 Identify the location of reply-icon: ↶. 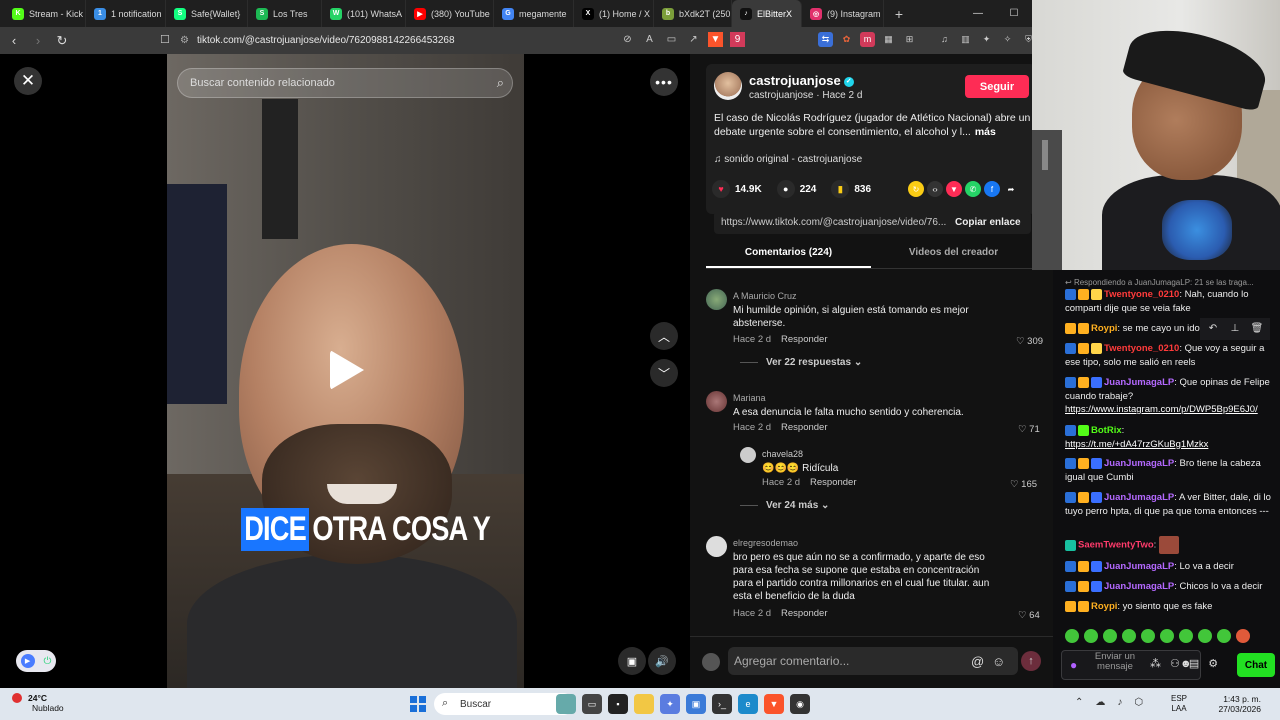
(1213, 329).